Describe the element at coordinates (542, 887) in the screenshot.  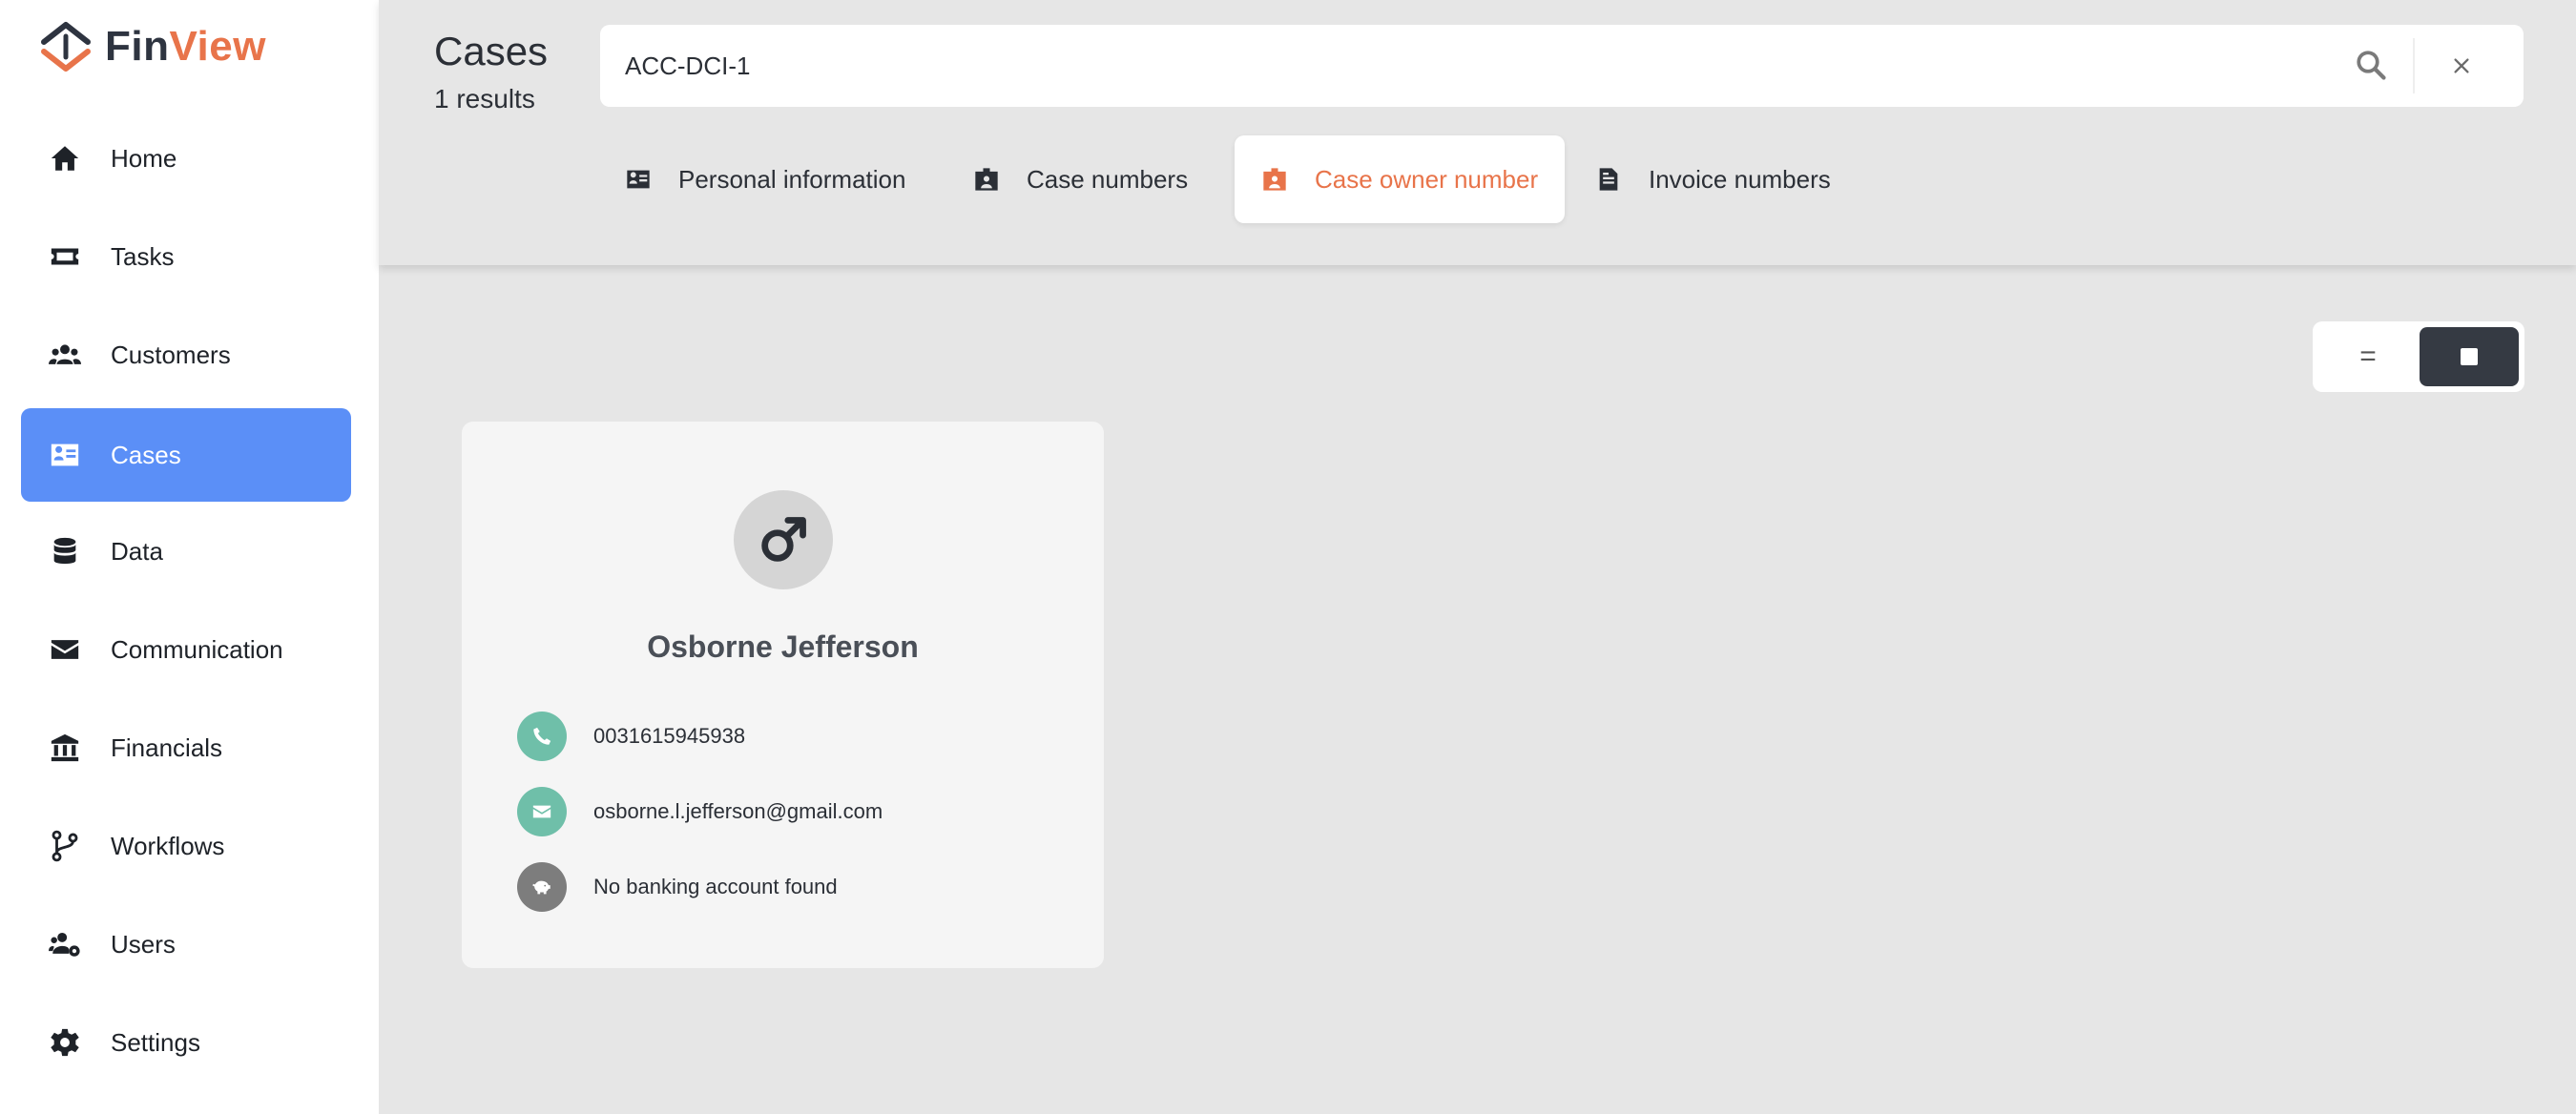
I see `piggy-bank-icon` at that location.